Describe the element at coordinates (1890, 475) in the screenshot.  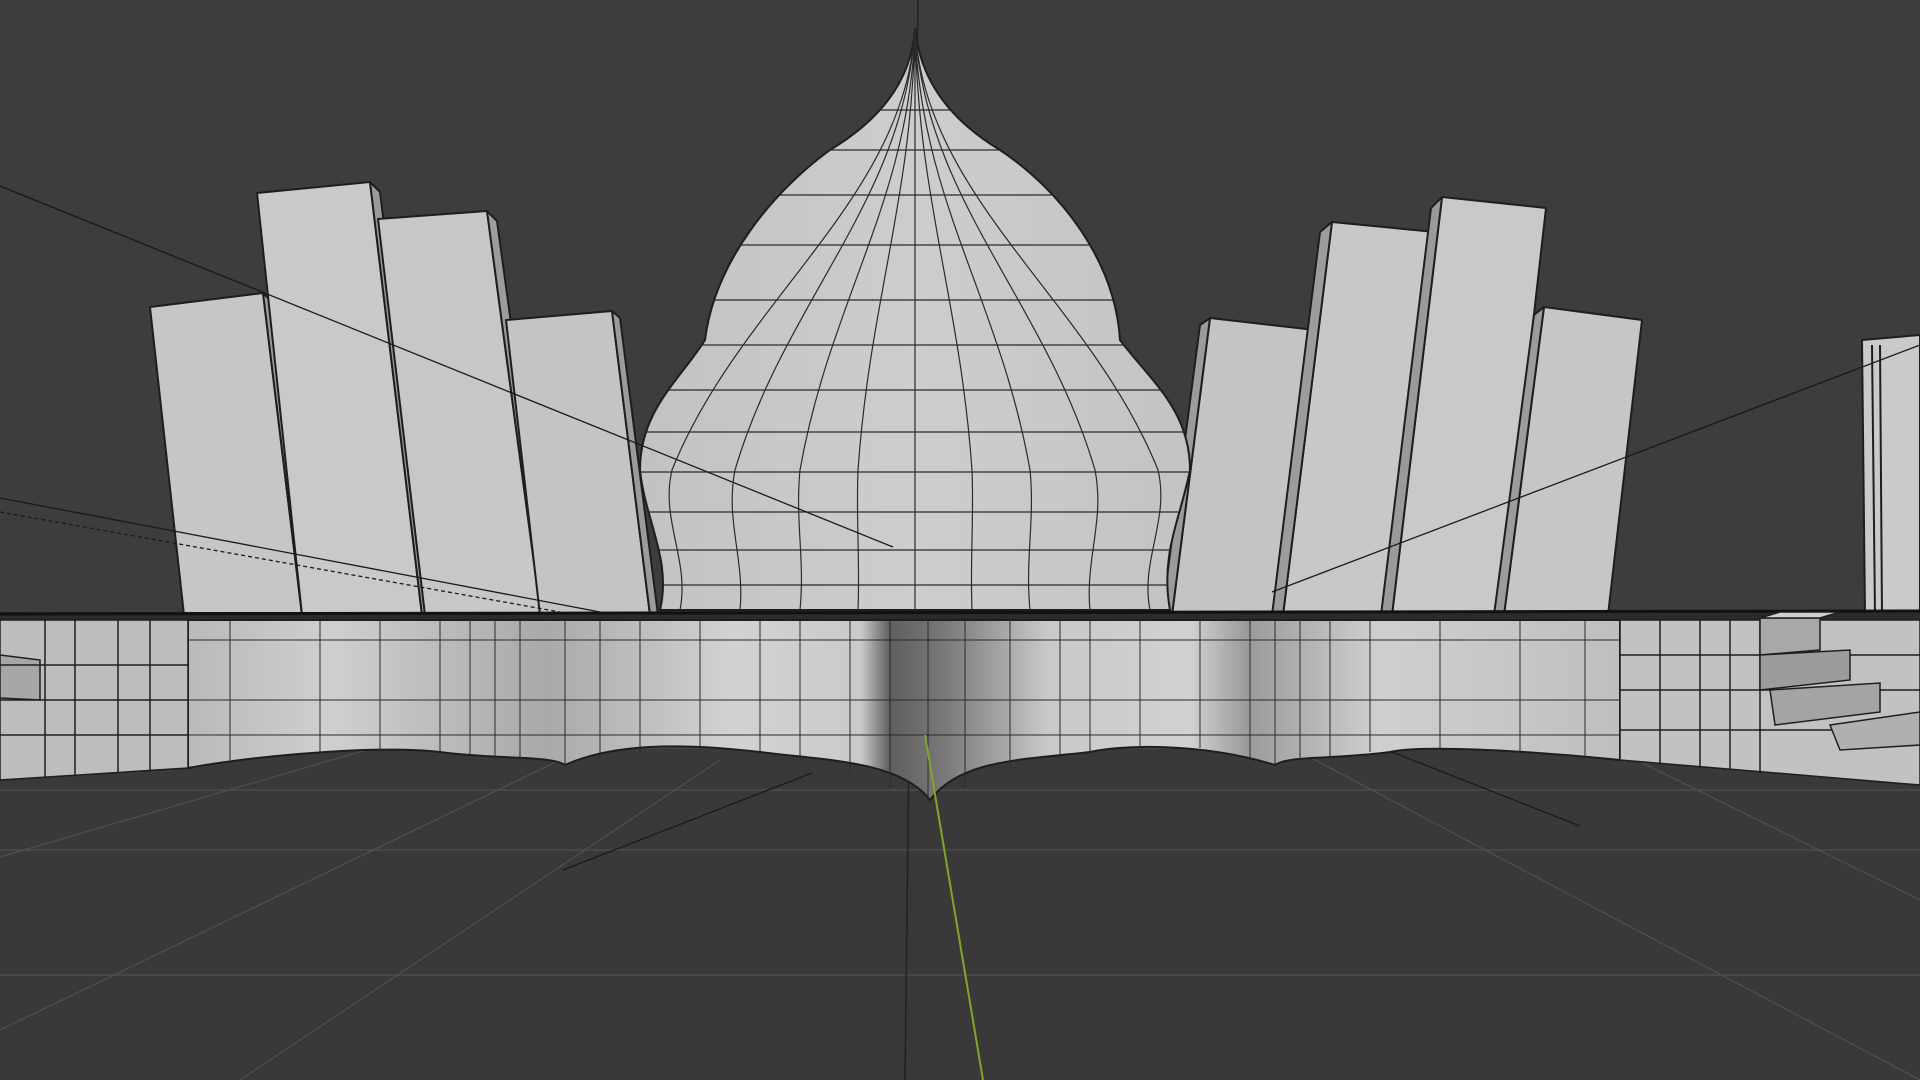
I see `far-right-panel` at that location.